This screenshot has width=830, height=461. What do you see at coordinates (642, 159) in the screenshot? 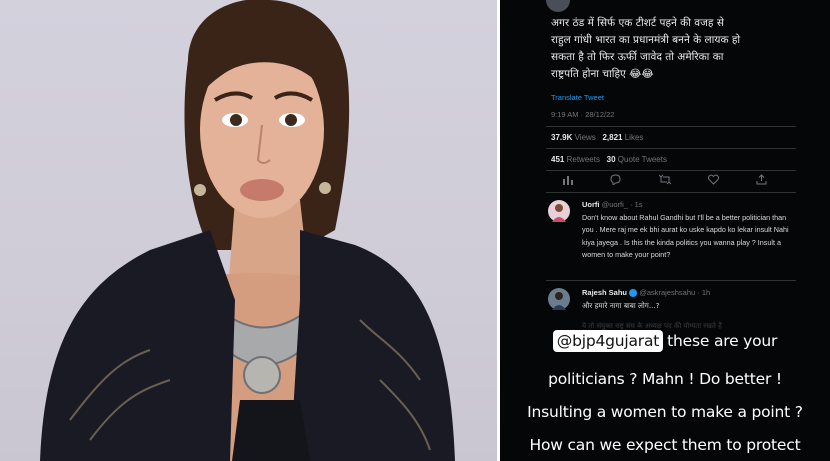
I see `quotes-label: Quote Tweets` at bounding box center [642, 159].